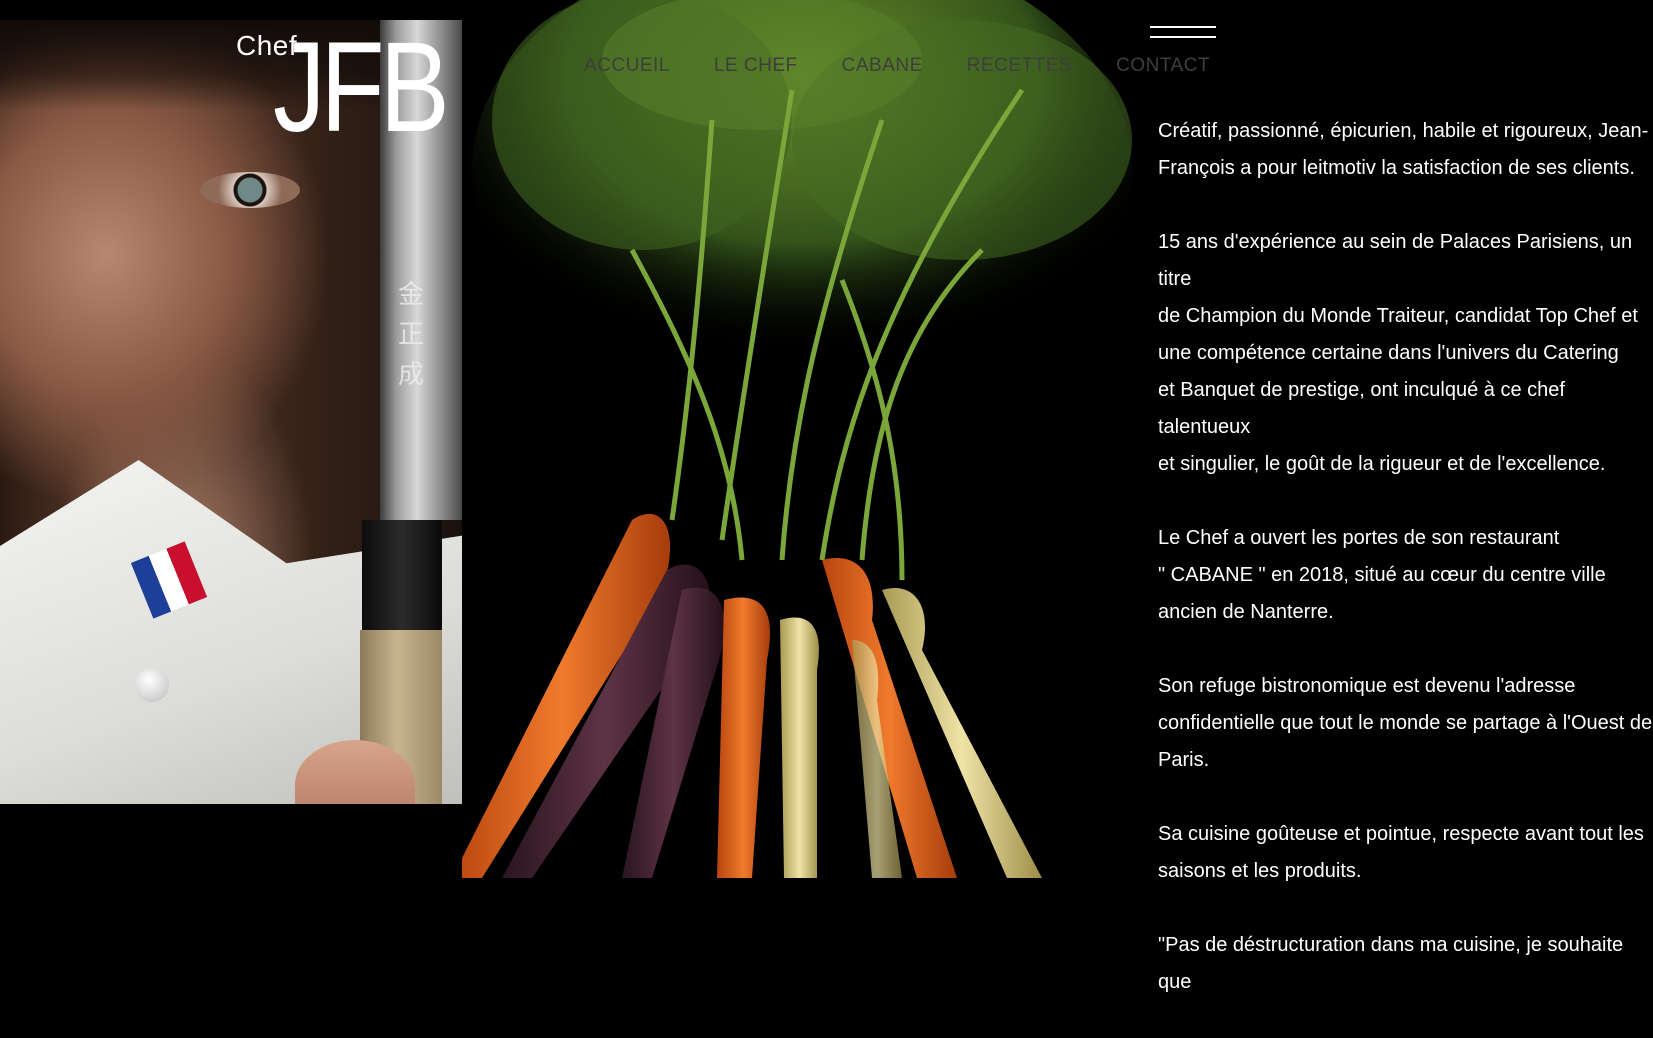 This screenshot has height=1038, width=1653. I want to click on hamburger-icon, so click(1183, 32).